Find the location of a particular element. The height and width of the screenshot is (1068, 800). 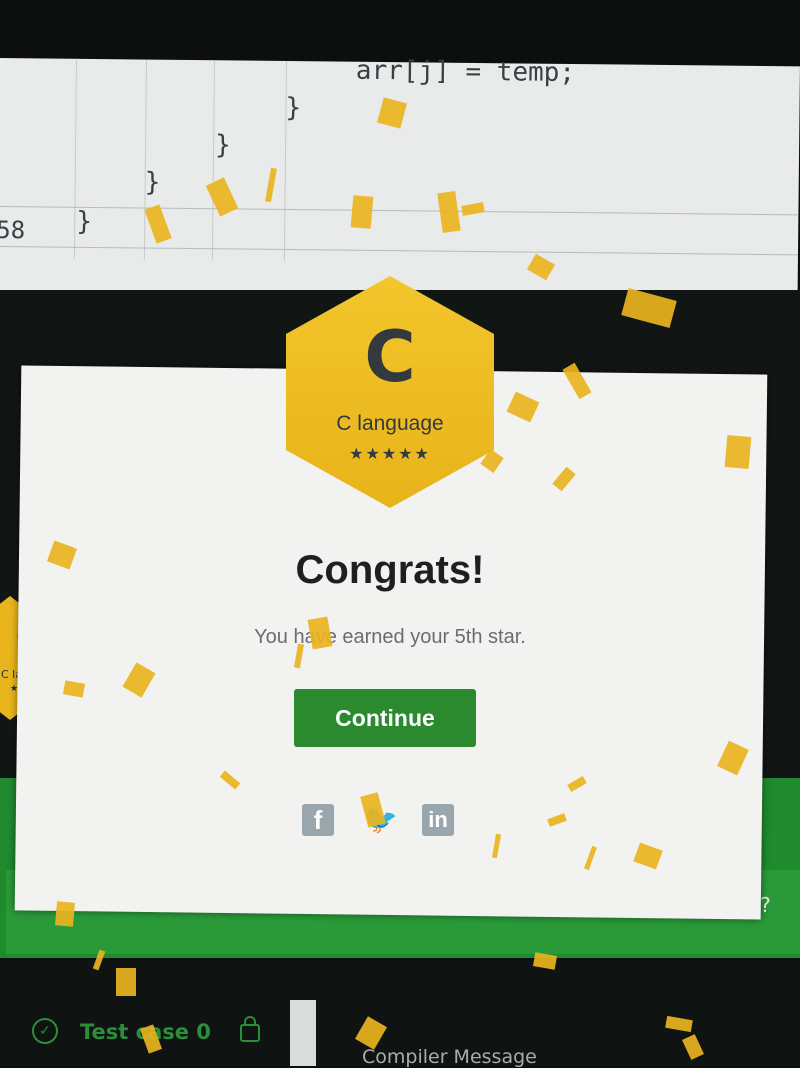

lock-icon is located at coordinates (250, 1029).